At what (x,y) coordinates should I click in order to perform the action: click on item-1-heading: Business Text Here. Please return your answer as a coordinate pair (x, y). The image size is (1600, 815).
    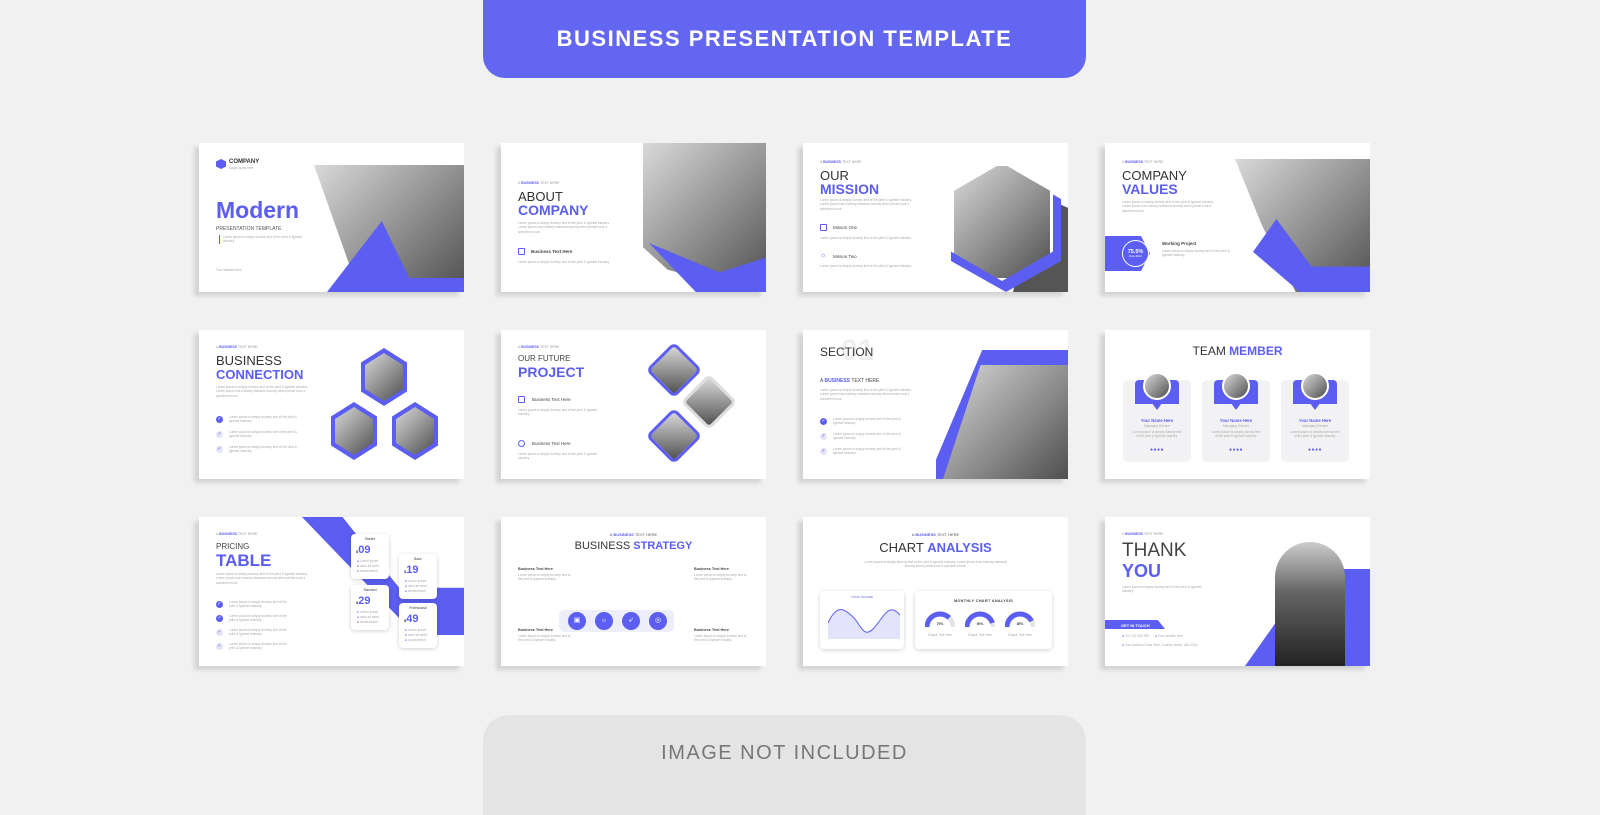
    Looking at the image, I should click on (551, 399).